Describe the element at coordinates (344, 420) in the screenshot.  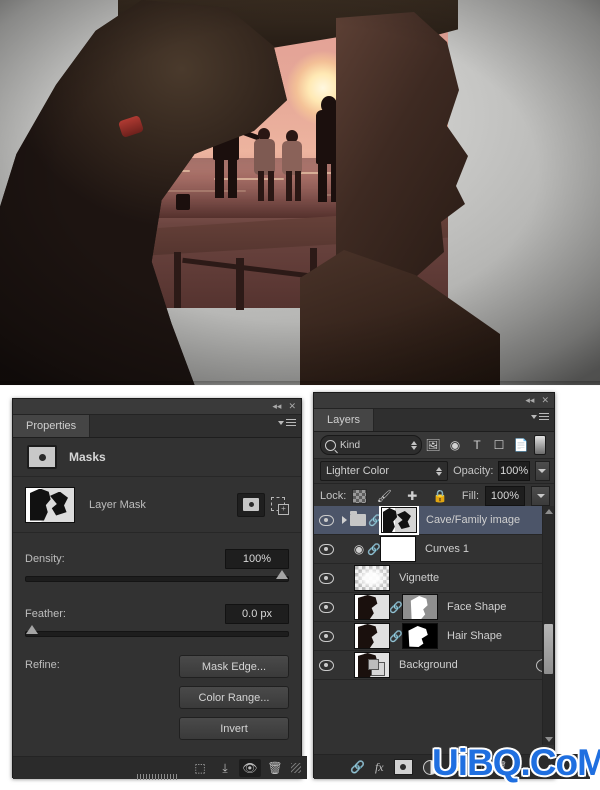
I see `tab-layers: Layers` at that location.